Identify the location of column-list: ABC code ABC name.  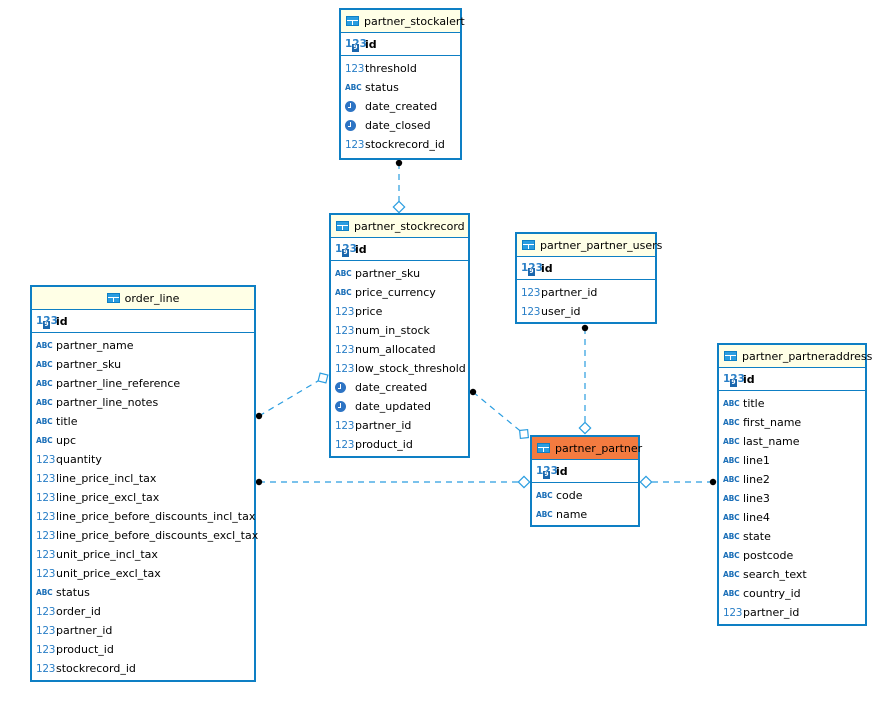
(585, 504).